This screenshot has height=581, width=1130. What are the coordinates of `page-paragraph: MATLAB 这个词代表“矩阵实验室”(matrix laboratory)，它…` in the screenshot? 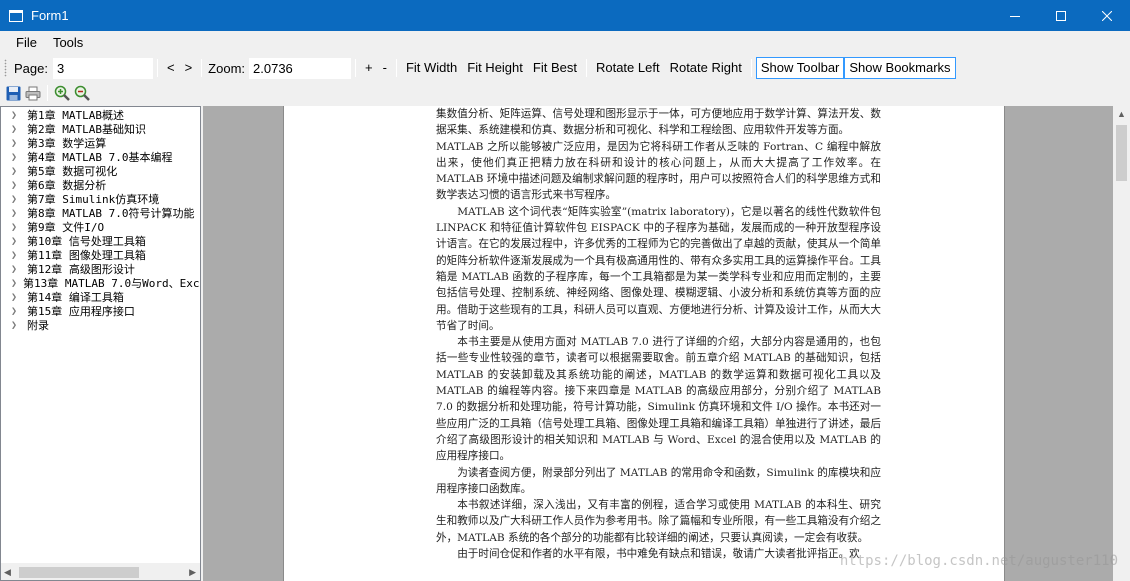 It's located at (658, 268).